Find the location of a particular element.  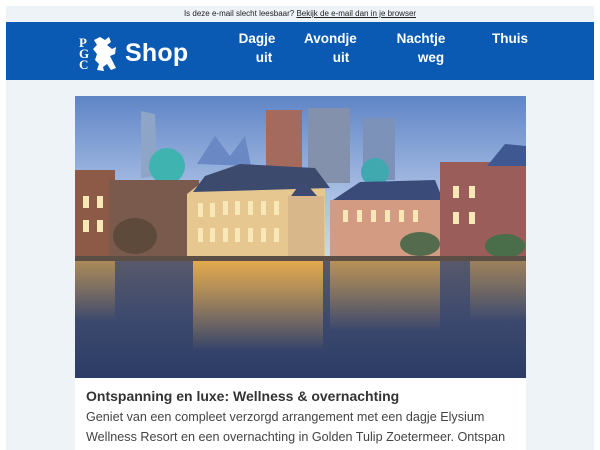

preheader-text: Is deze e-mail slecht leesbaar? is located at coordinates (239, 13).